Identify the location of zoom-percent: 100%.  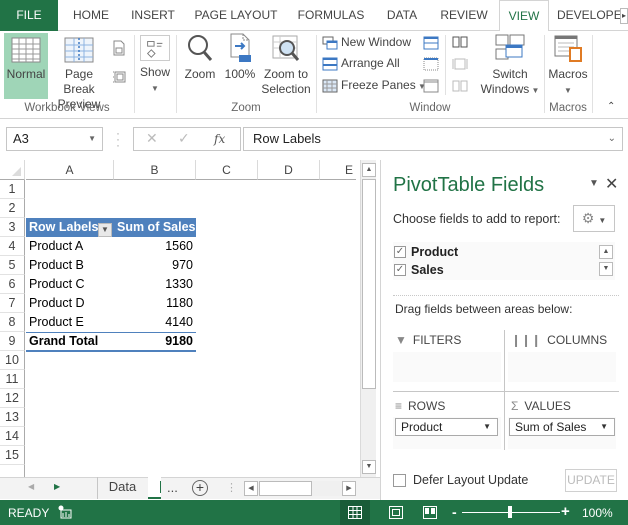
(597, 513).